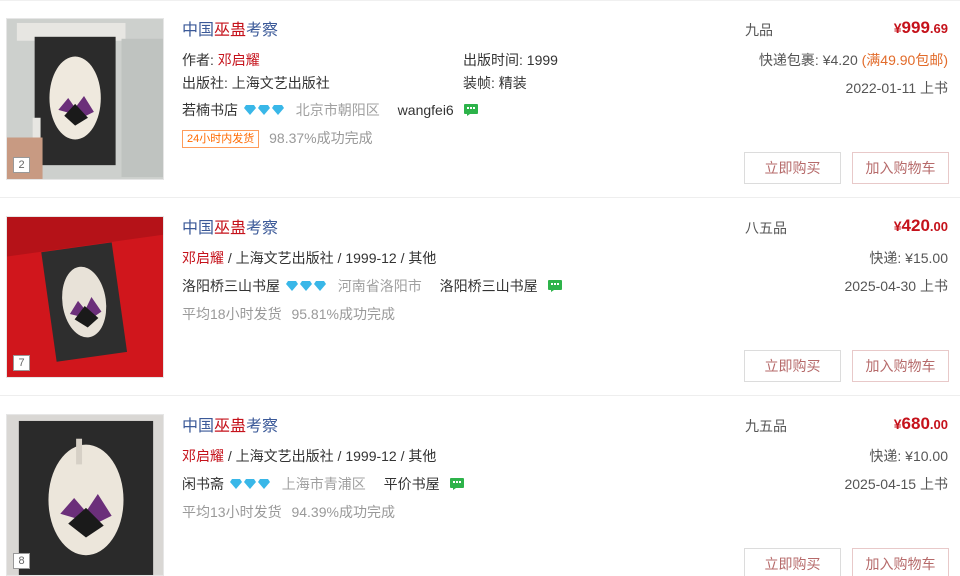  What do you see at coordinates (853, 60) in the screenshot?
I see `shipping-fee: 快递包裹: ¥4.20 (满49.90包邮)` at bounding box center [853, 60].